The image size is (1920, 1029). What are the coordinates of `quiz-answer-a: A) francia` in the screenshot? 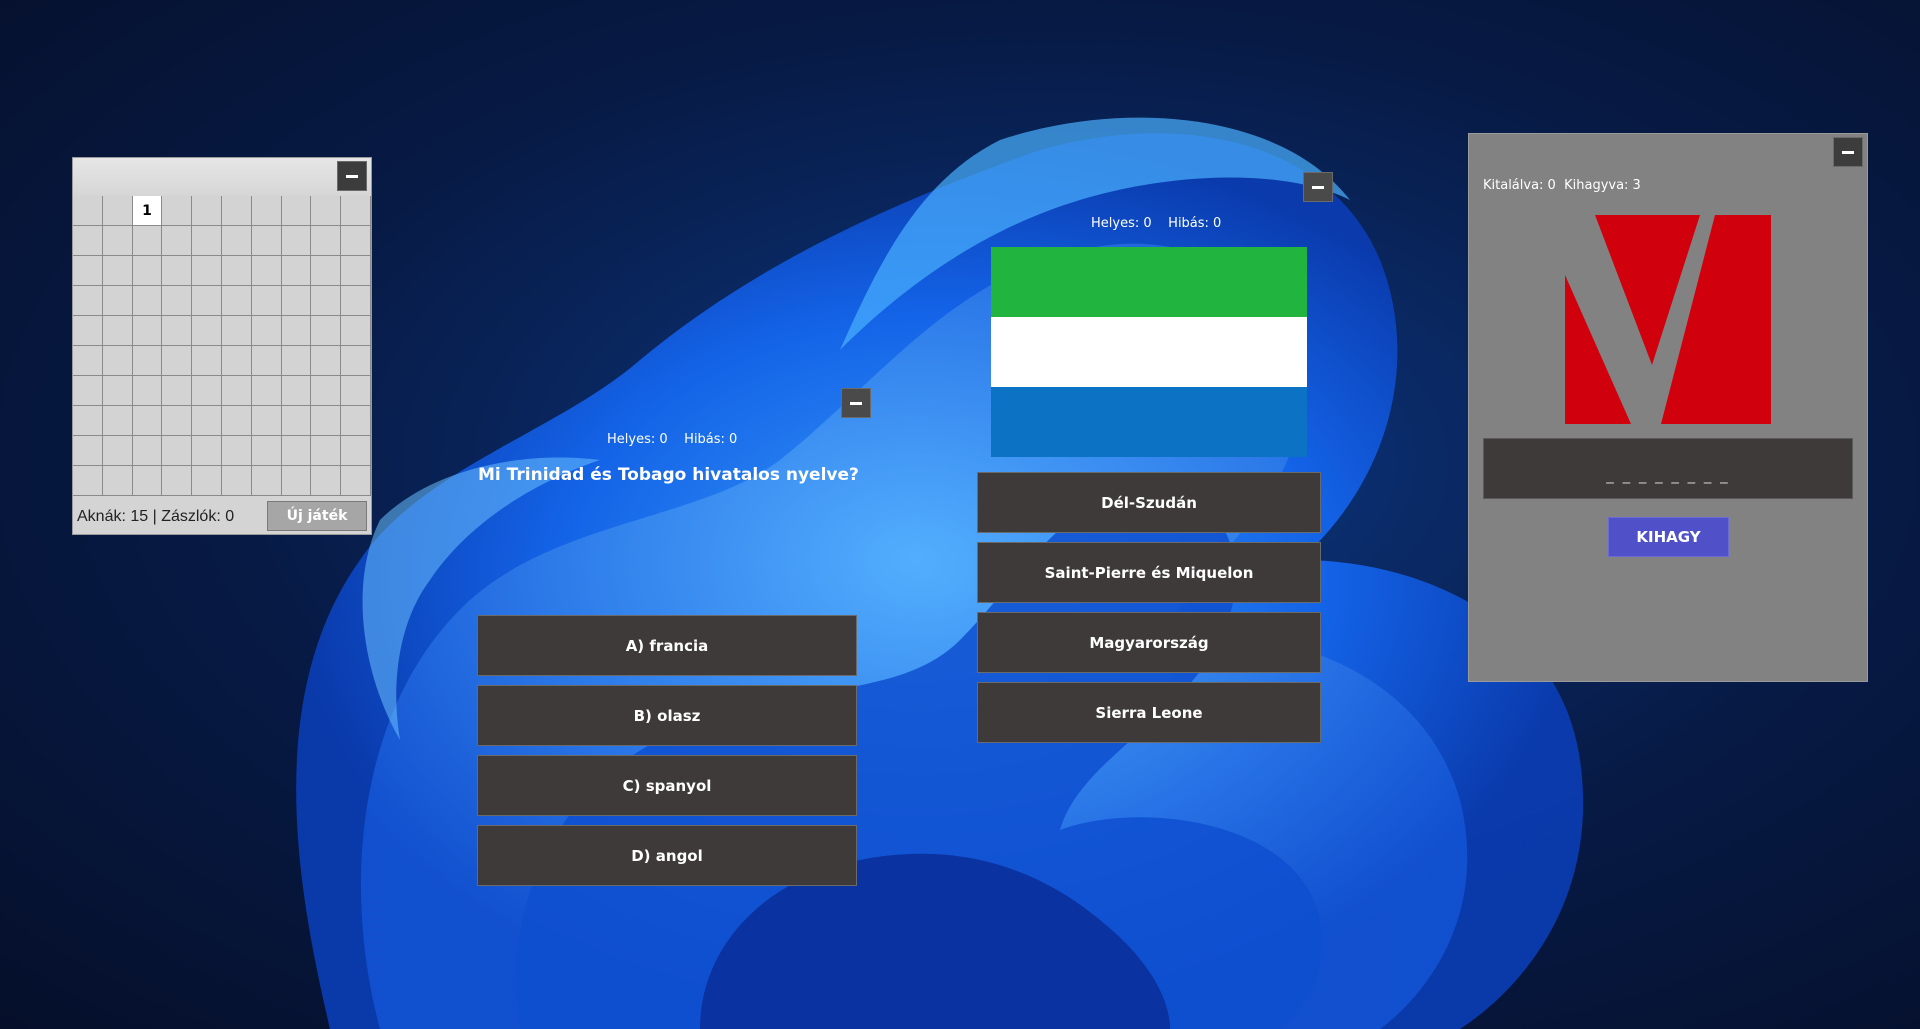 It's located at (667, 645).